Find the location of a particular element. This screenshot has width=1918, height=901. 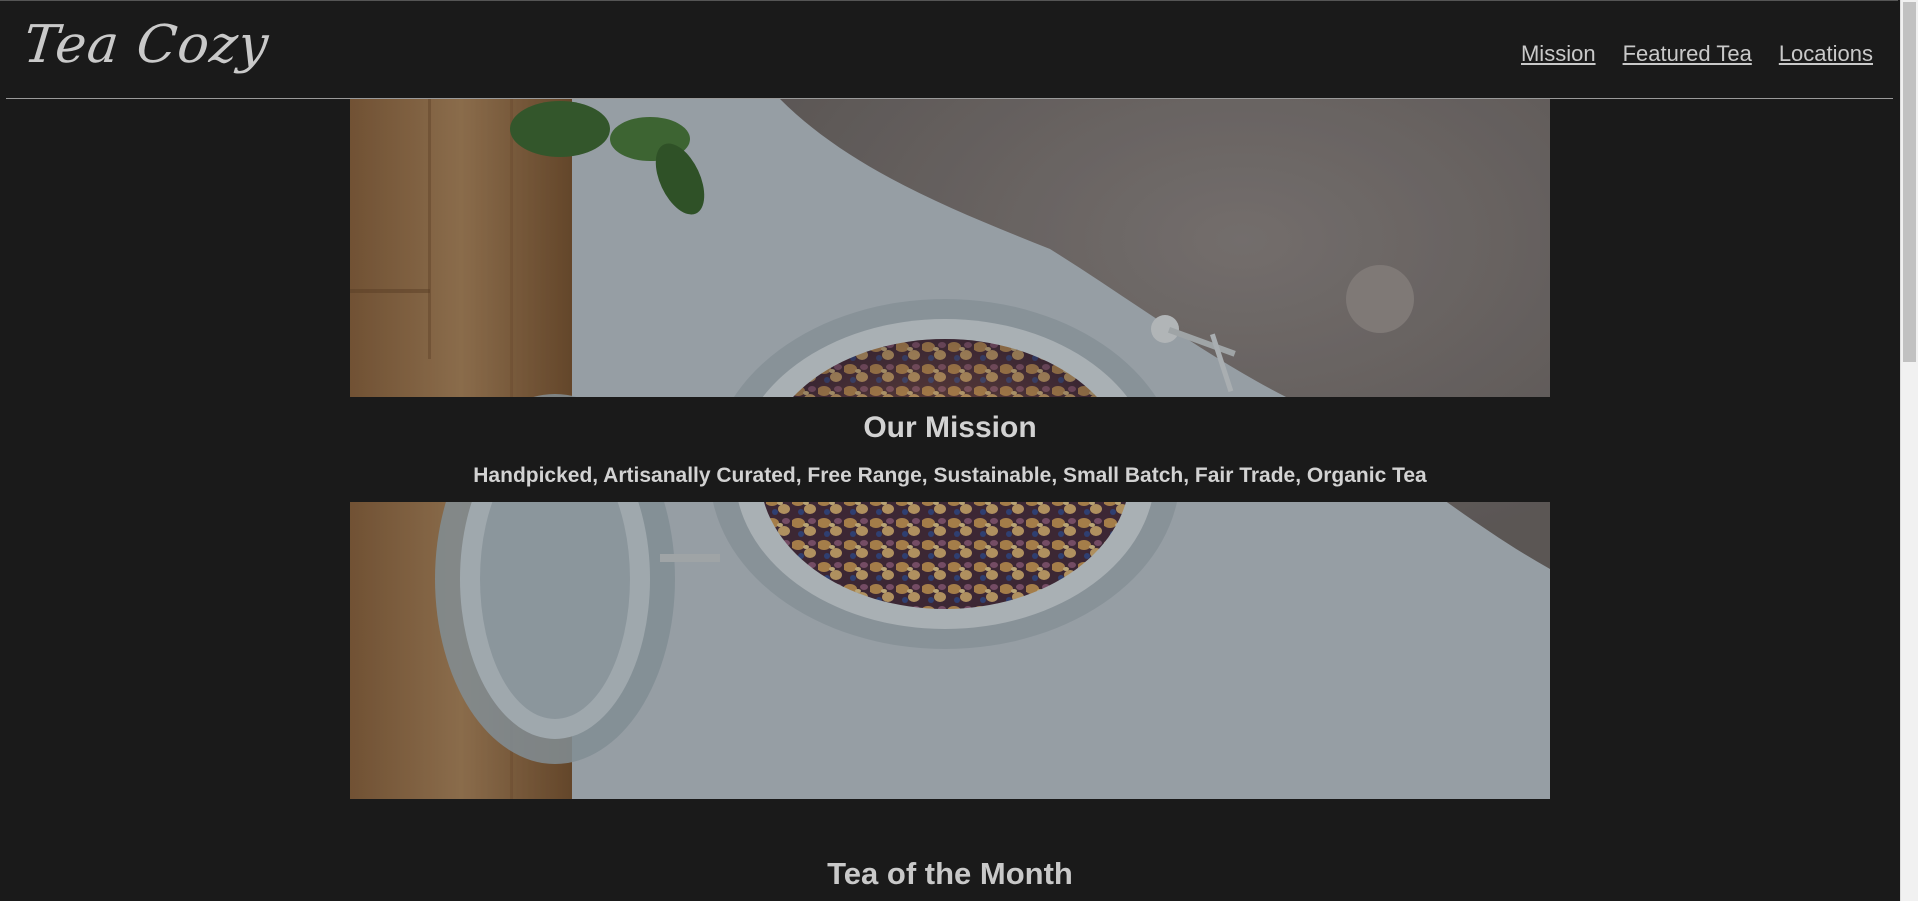

tea-of-month-heading: Tea of the Month is located at coordinates (950, 873).